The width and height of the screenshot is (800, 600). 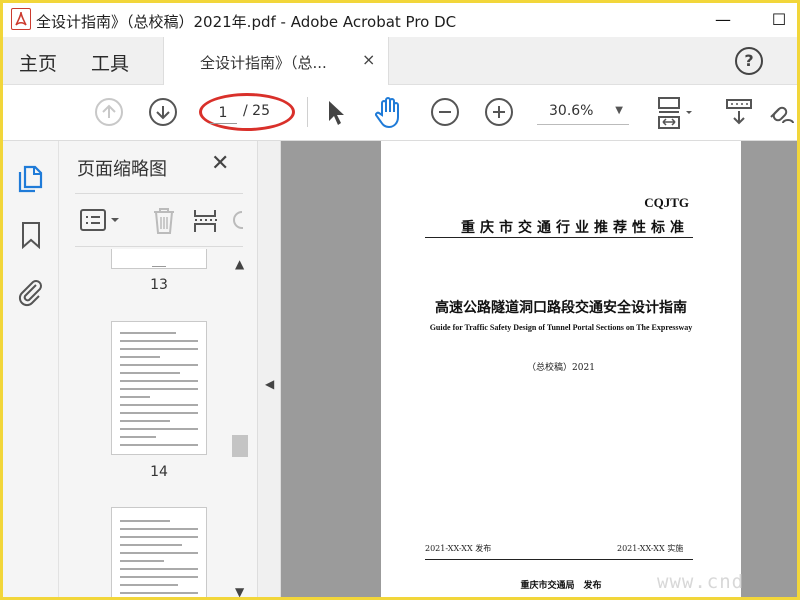 I want to click on header-rule, so click(x=559, y=237).